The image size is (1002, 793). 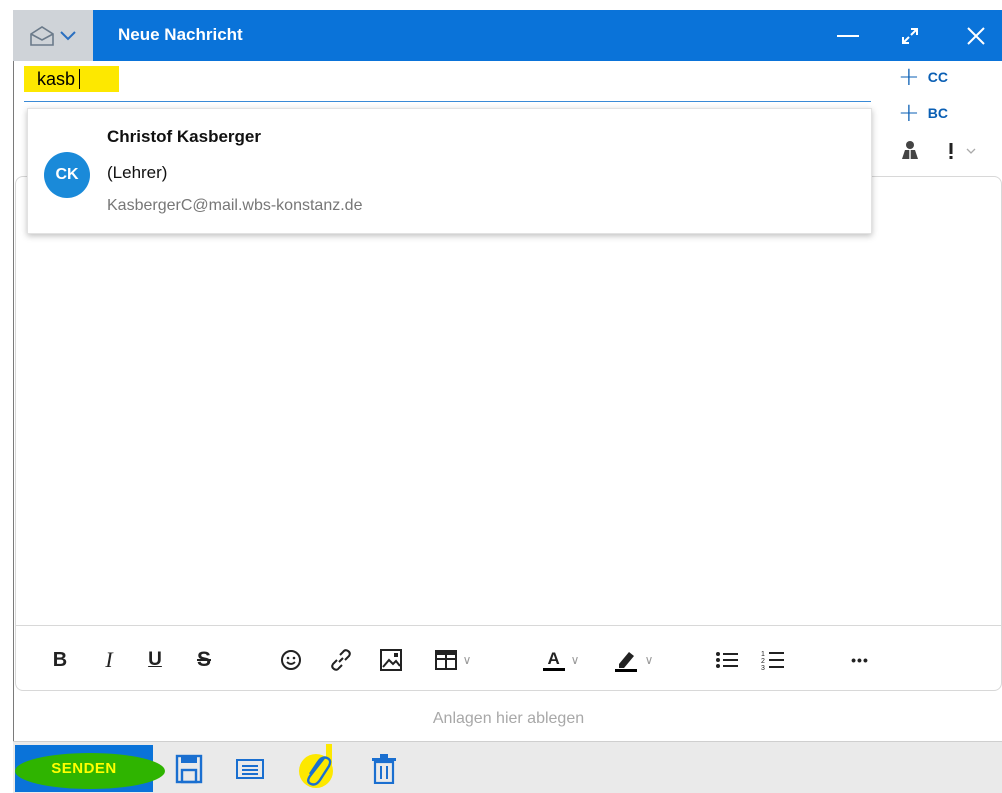 I want to click on highlight-color-button: ∨, so click(x=633, y=660).